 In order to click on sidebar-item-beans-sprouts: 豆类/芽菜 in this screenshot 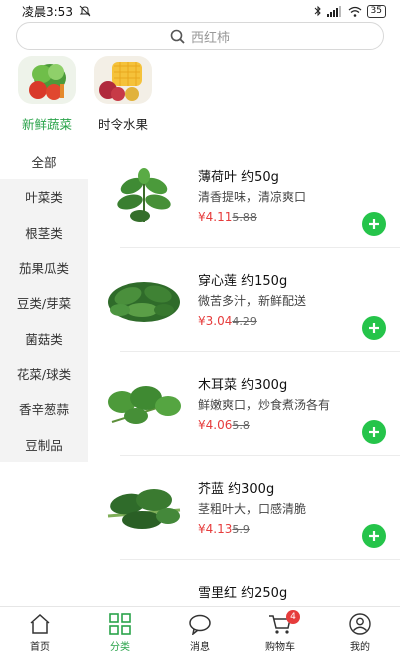, I will do `click(44, 302)`.